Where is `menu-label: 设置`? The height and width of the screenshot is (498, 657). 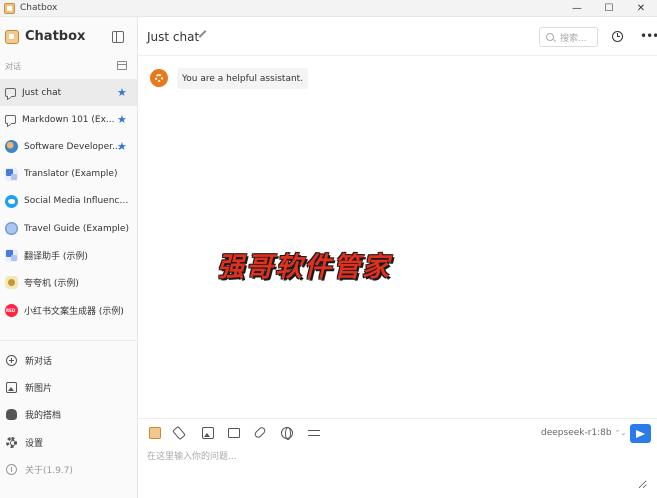
menu-label: 设置 is located at coordinates (34, 443).